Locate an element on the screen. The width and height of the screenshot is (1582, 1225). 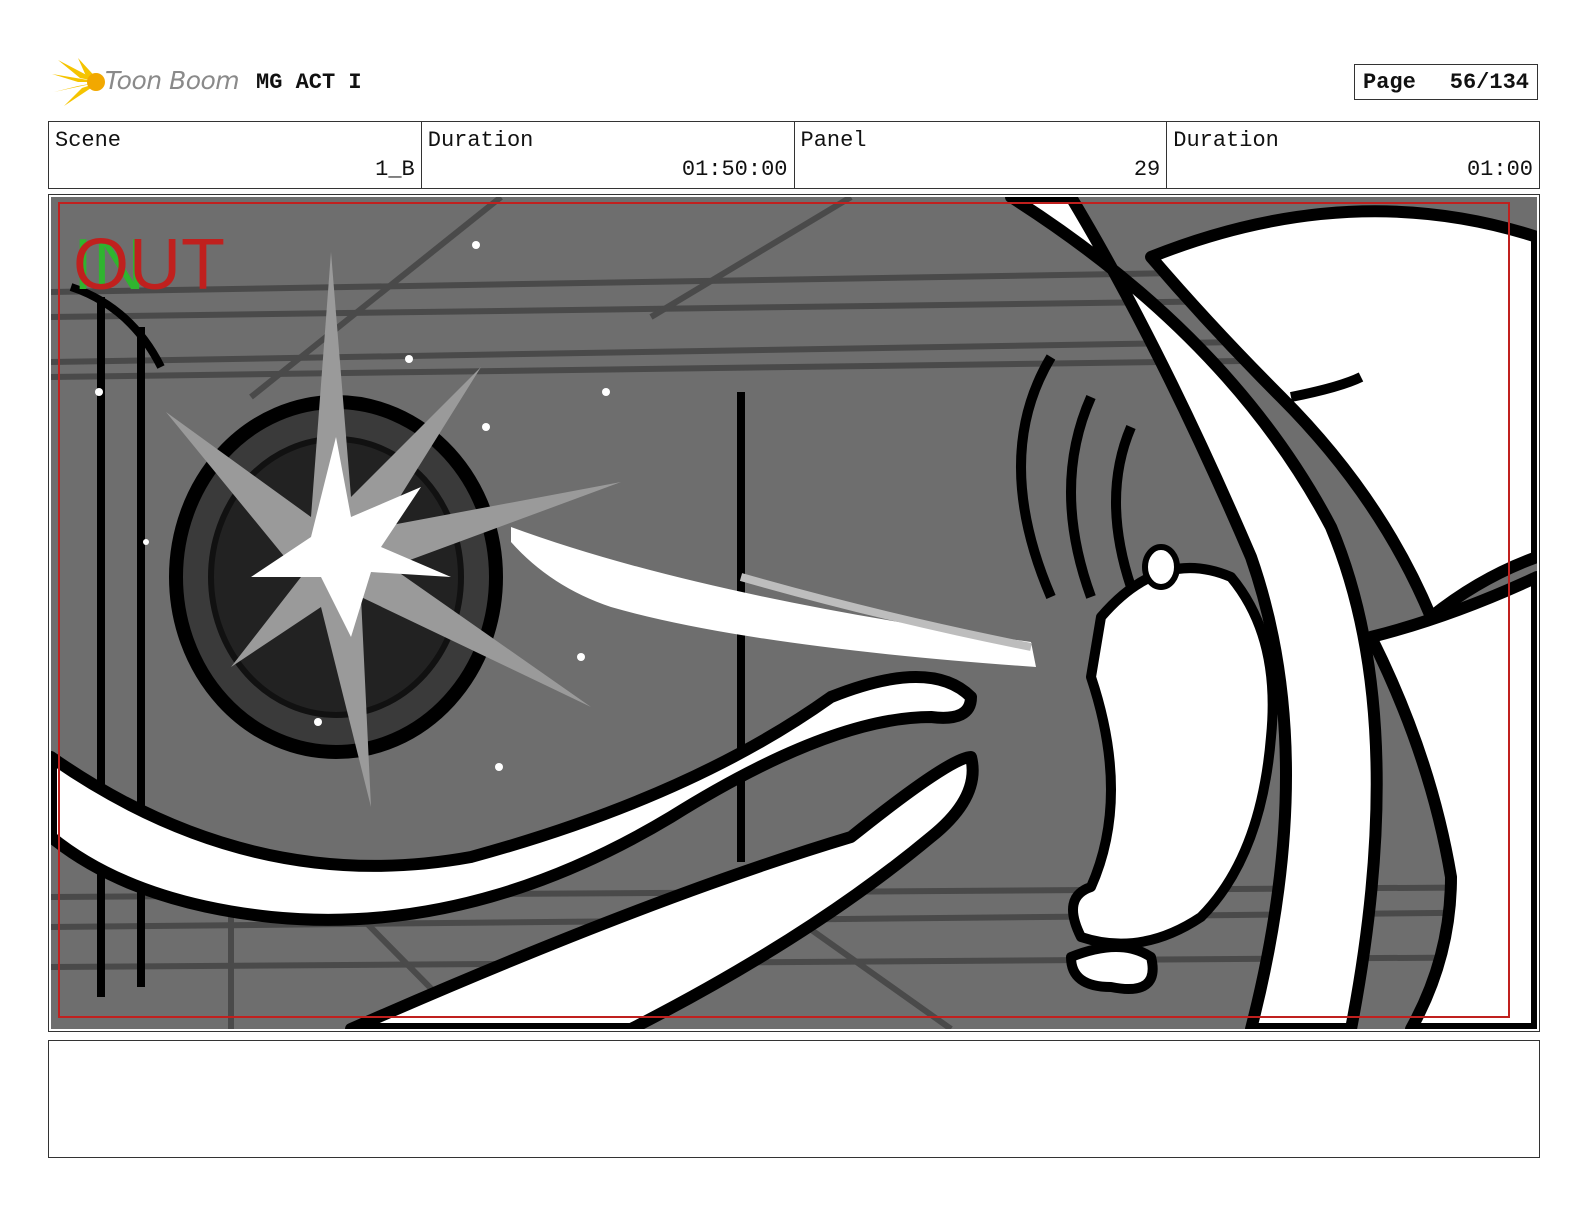
page-label: Page is located at coordinates (1389, 82).